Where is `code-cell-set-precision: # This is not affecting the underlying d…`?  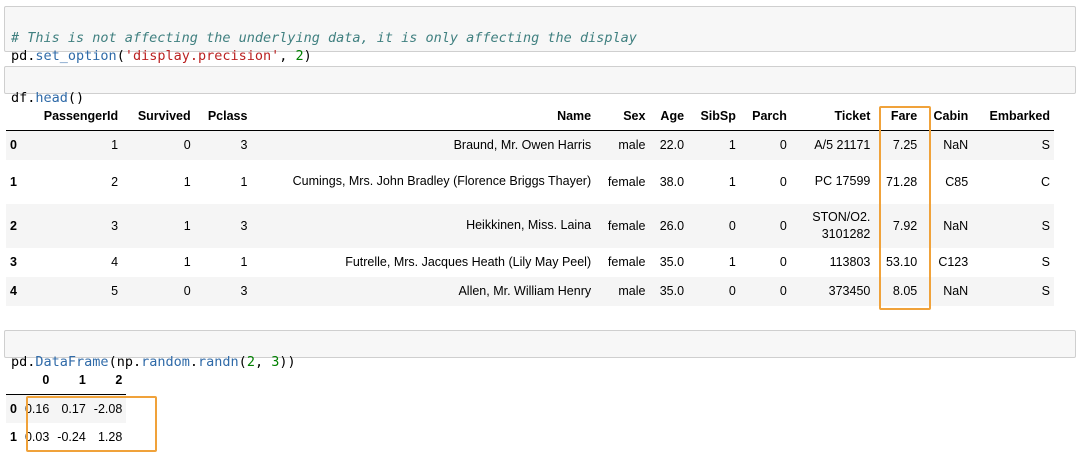
code-cell-set-precision: # This is not affecting the underlying d… is located at coordinates (540, 35).